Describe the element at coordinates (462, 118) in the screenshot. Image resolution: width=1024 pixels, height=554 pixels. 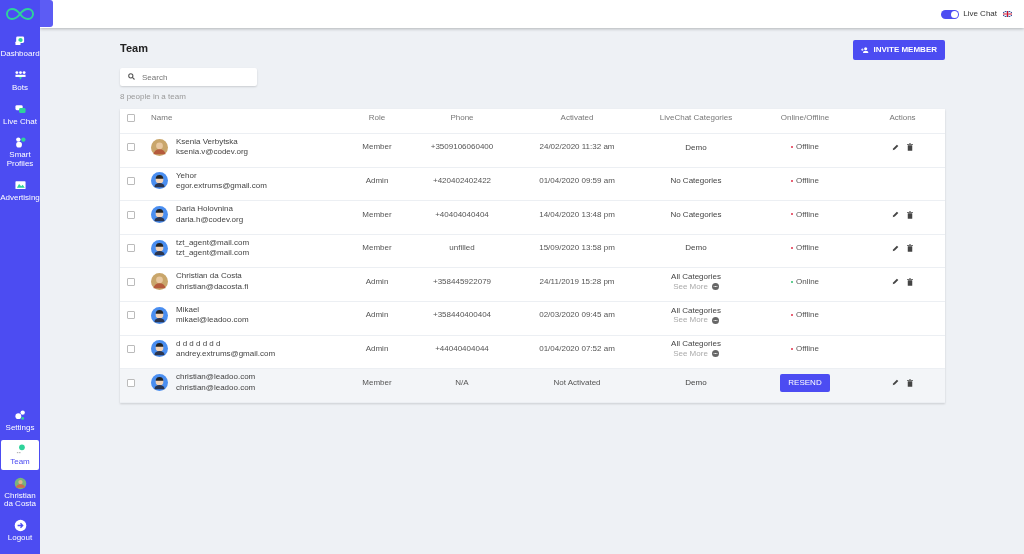
I see `column-header: Phone` at that location.